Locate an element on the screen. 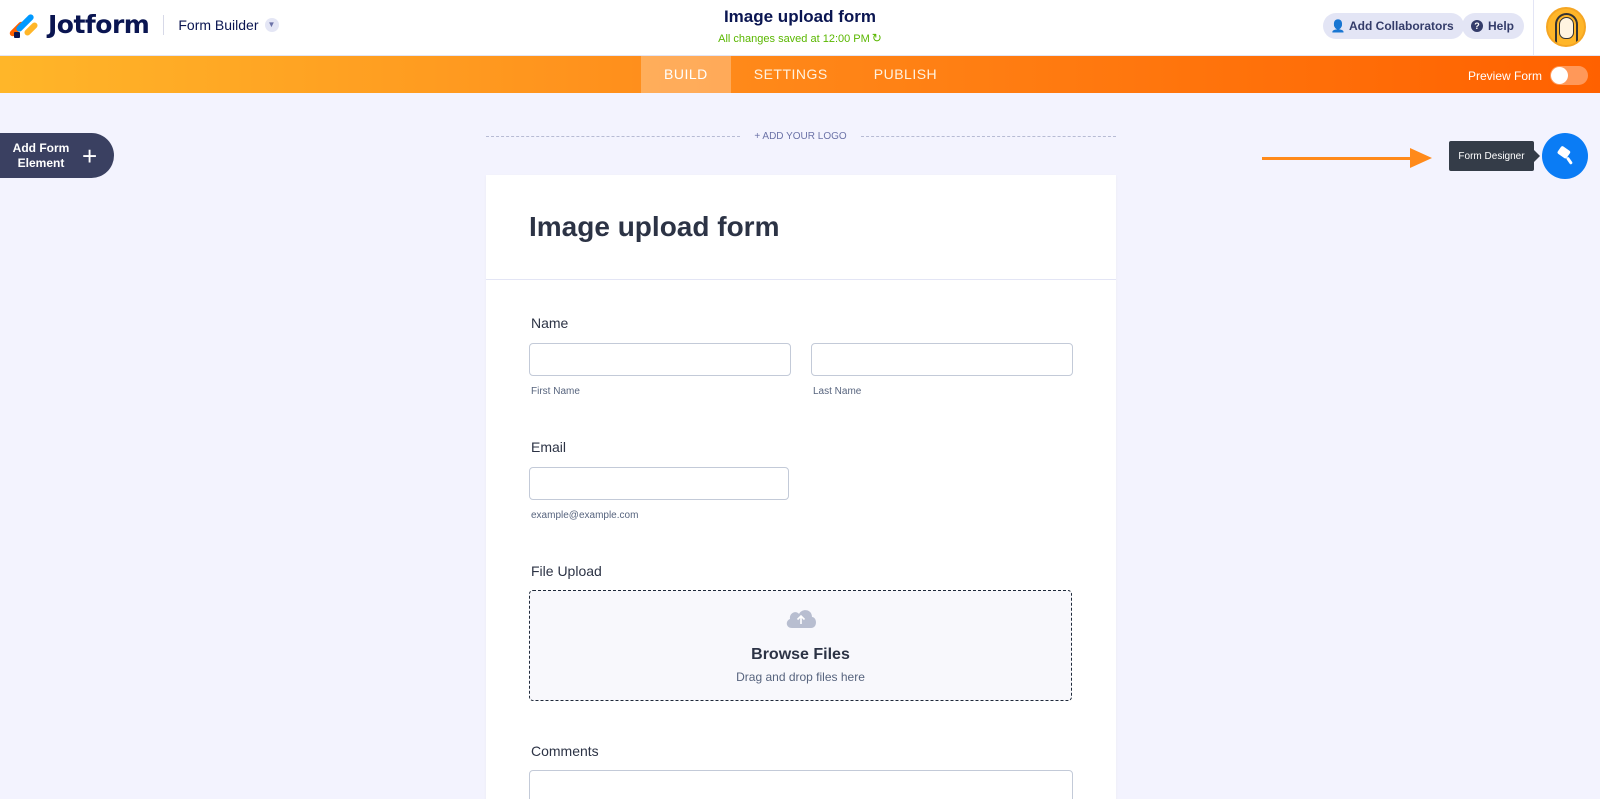 The width and height of the screenshot is (1600, 799). add-form-element-button: Add Form Element + is located at coordinates (57, 155).